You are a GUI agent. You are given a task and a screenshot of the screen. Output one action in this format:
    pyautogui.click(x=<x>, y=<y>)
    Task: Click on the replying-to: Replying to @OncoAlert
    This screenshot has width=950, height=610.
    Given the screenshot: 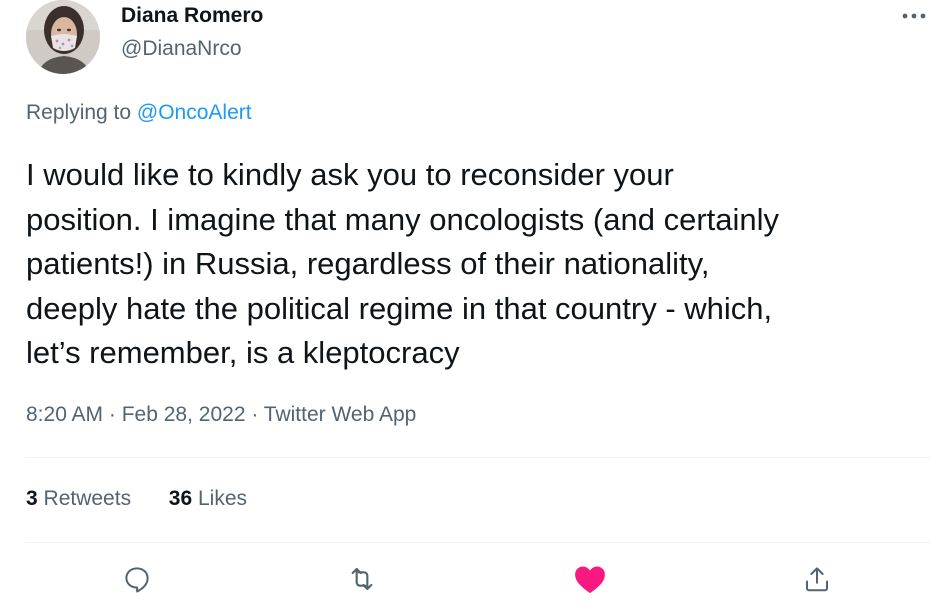 What is the action you would take?
    pyautogui.click(x=139, y=113)
    